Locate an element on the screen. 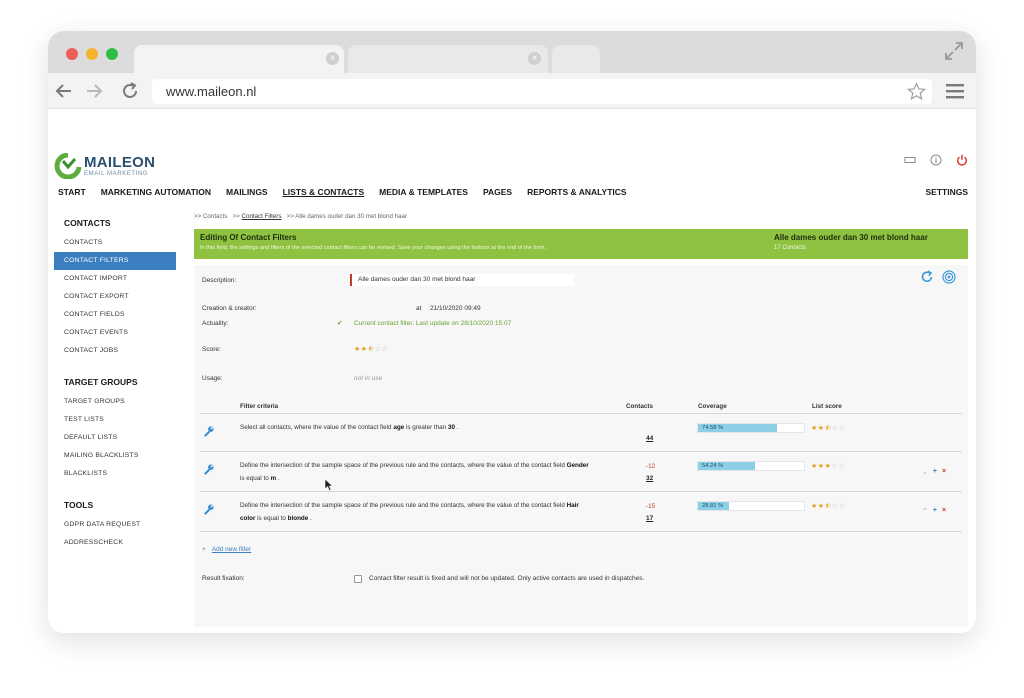  nav-pages: PAGES is located at coordinates (497, 194).